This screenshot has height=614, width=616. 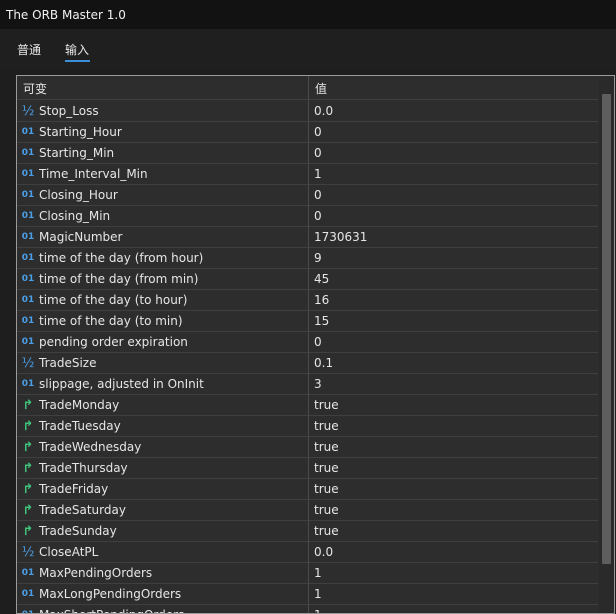 What do you see at coordinates (35, 88) in the screenshot?
I see `header-variable: 可变` at bounding box center [35, 88].